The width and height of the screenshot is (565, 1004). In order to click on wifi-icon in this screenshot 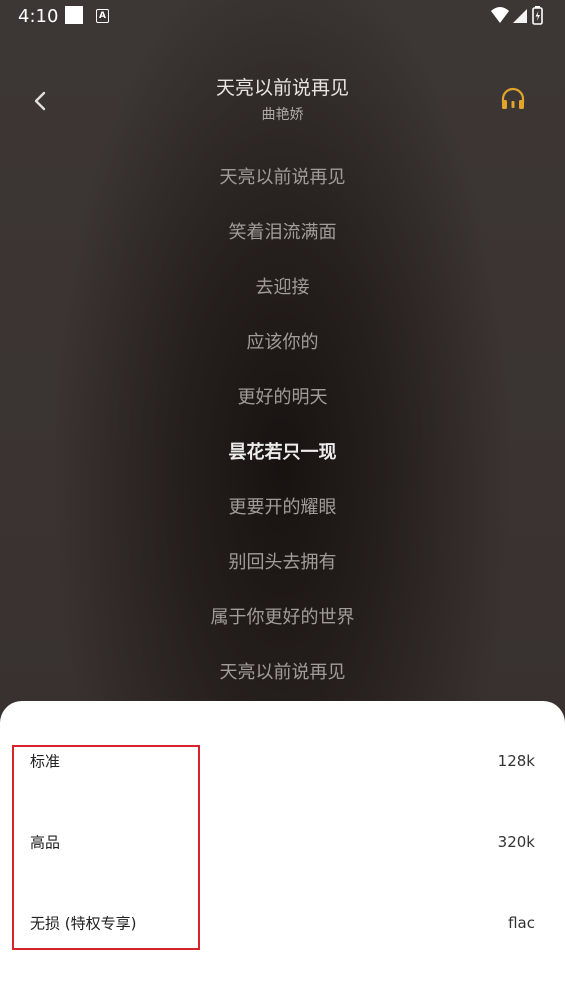, I will do `click(500, 15)`.